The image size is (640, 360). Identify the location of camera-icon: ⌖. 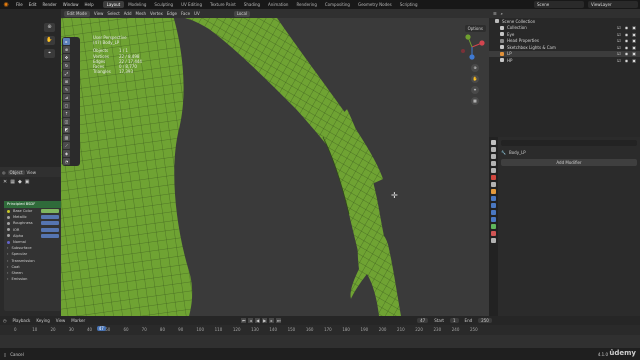
(49, 53).